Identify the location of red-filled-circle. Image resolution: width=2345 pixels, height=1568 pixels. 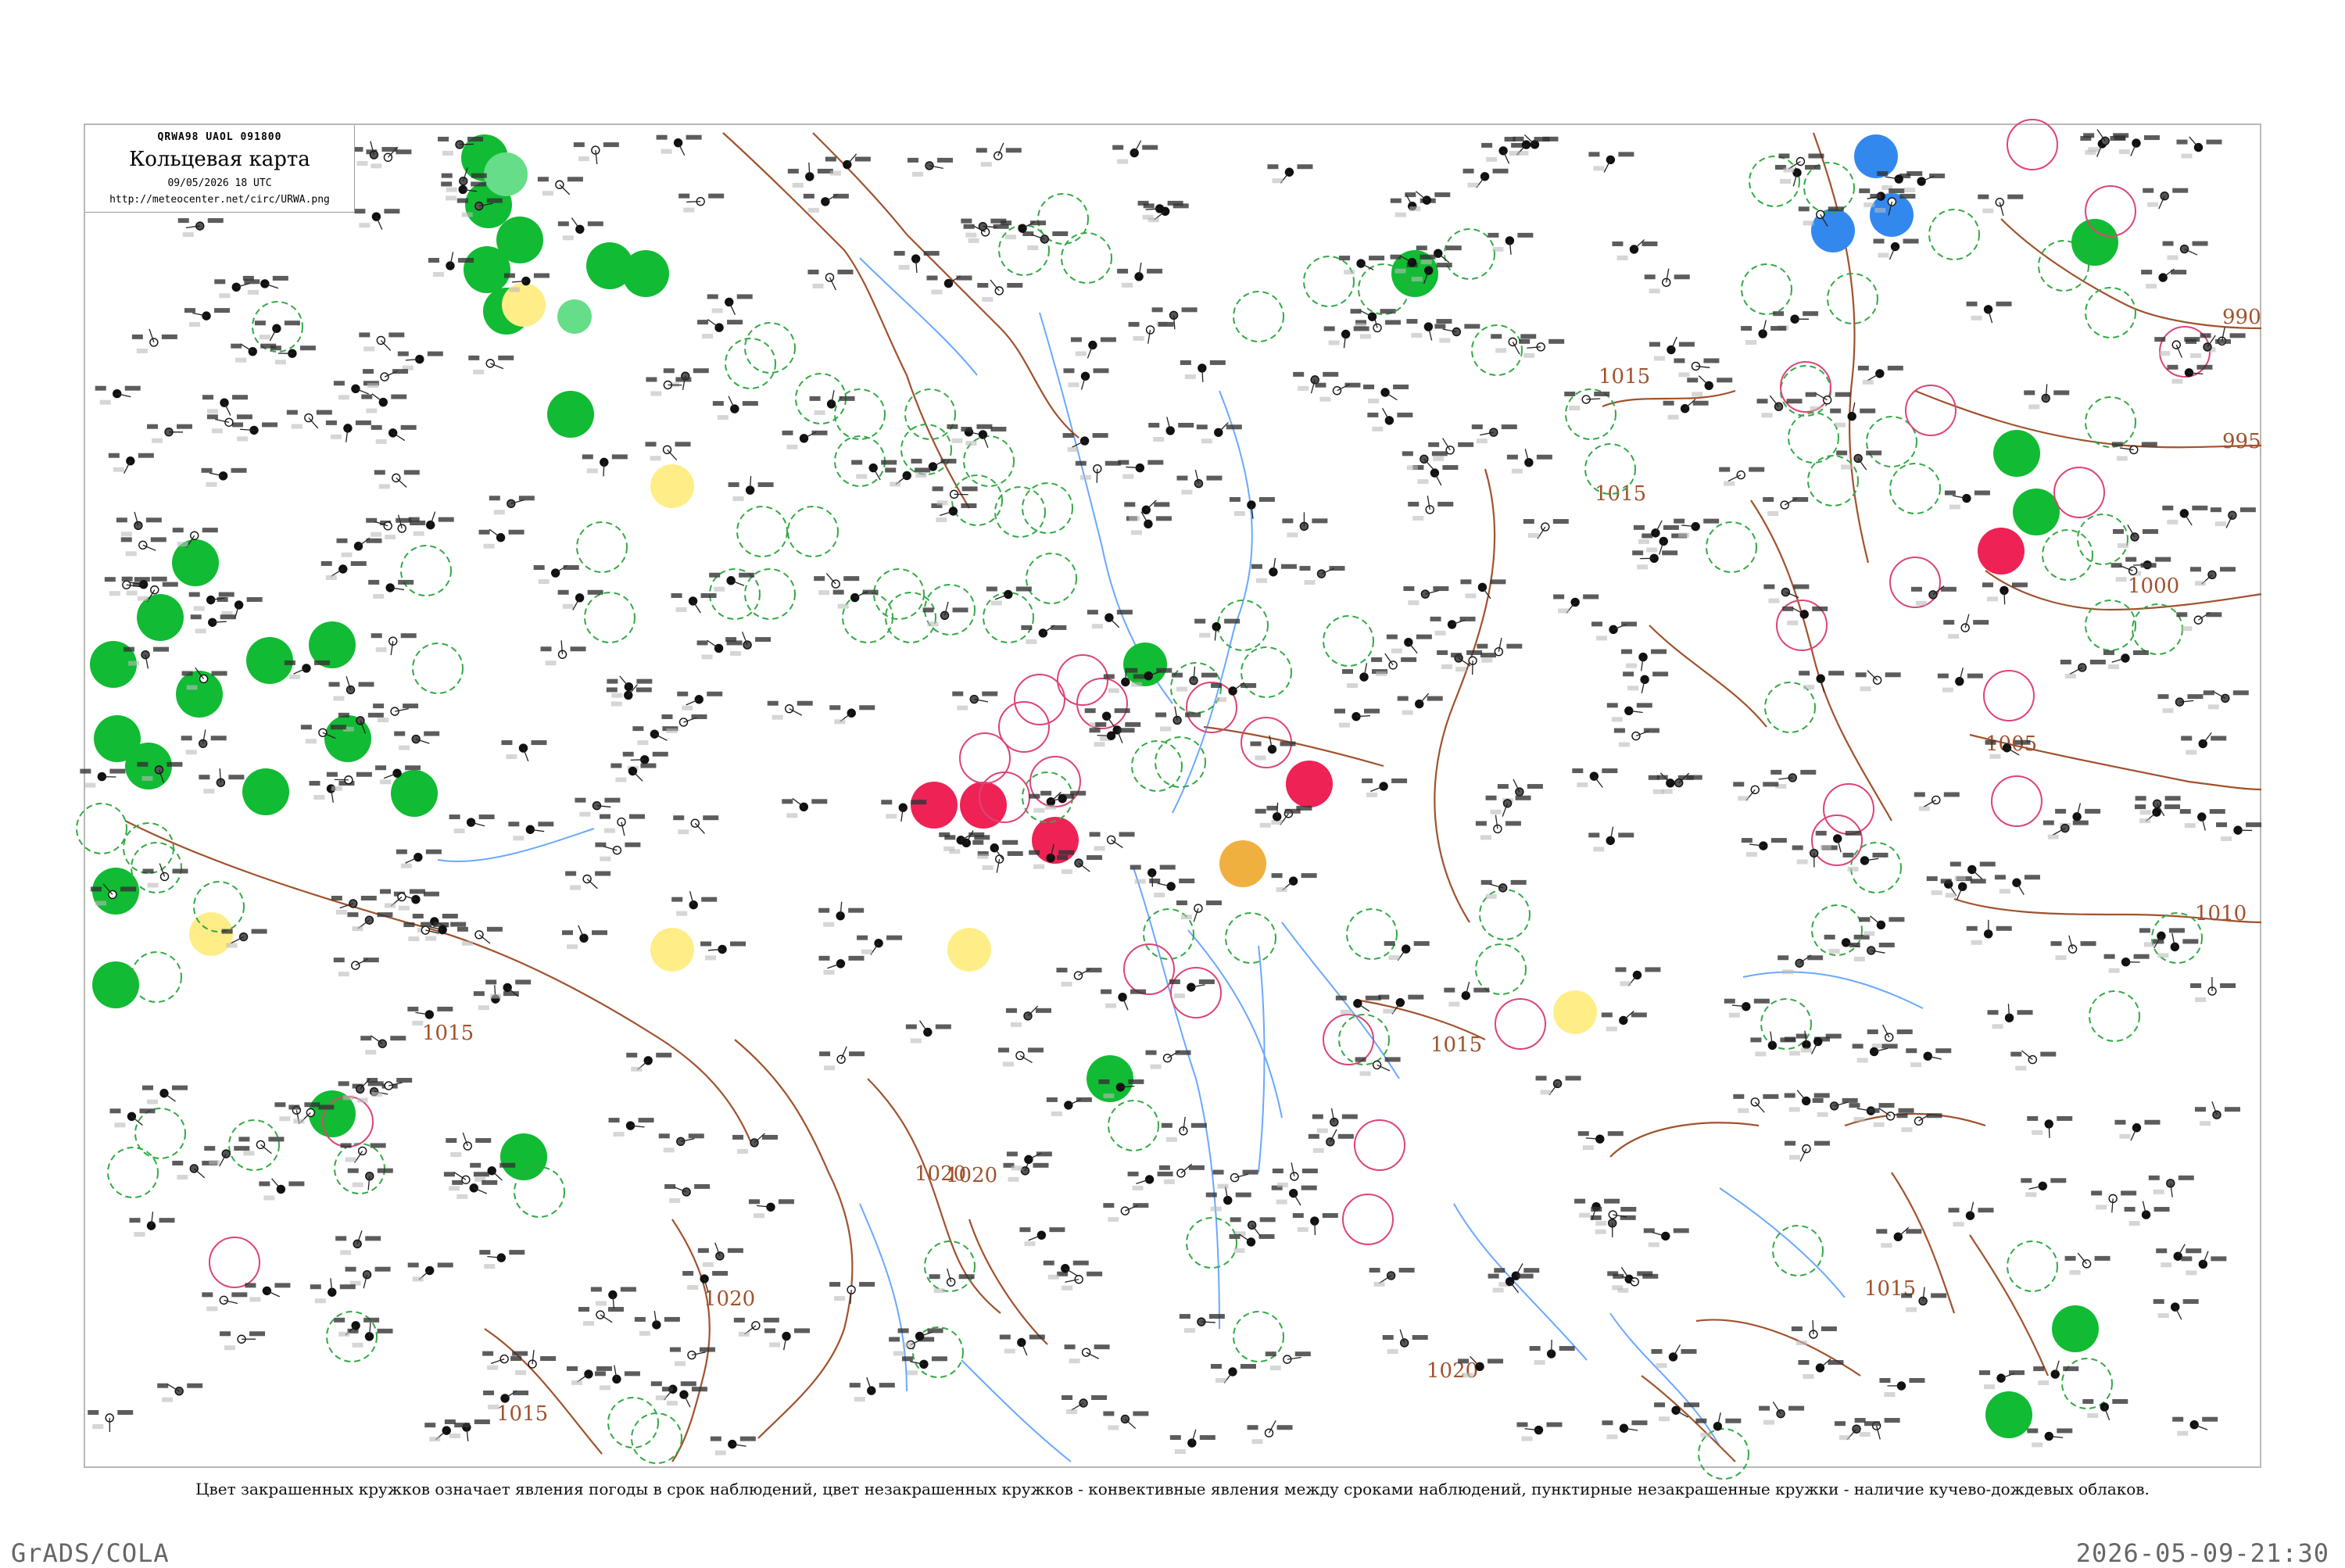
(1309, 784).